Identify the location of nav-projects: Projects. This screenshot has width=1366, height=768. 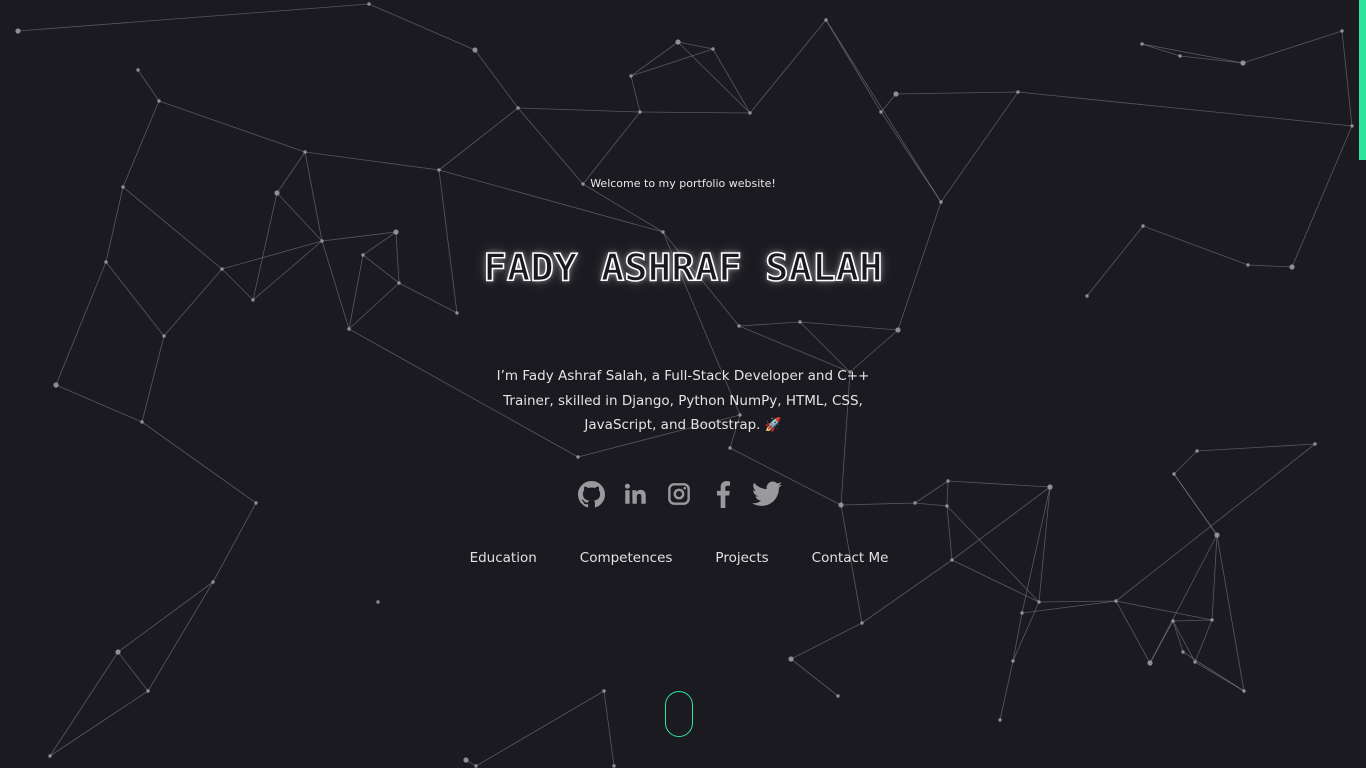
(741, 558).